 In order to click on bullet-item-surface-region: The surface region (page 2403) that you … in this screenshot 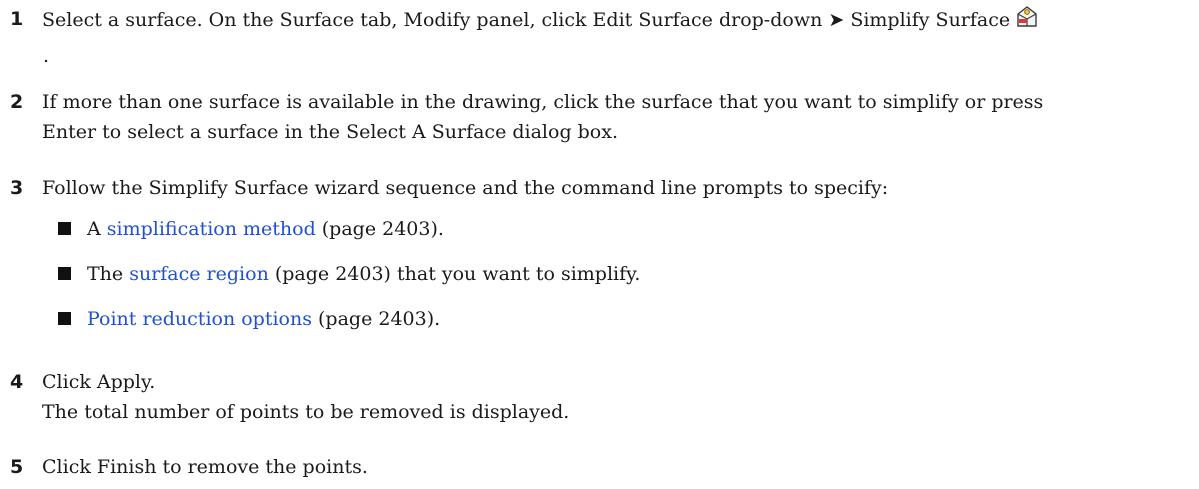, I will do `click(349, 274)`.